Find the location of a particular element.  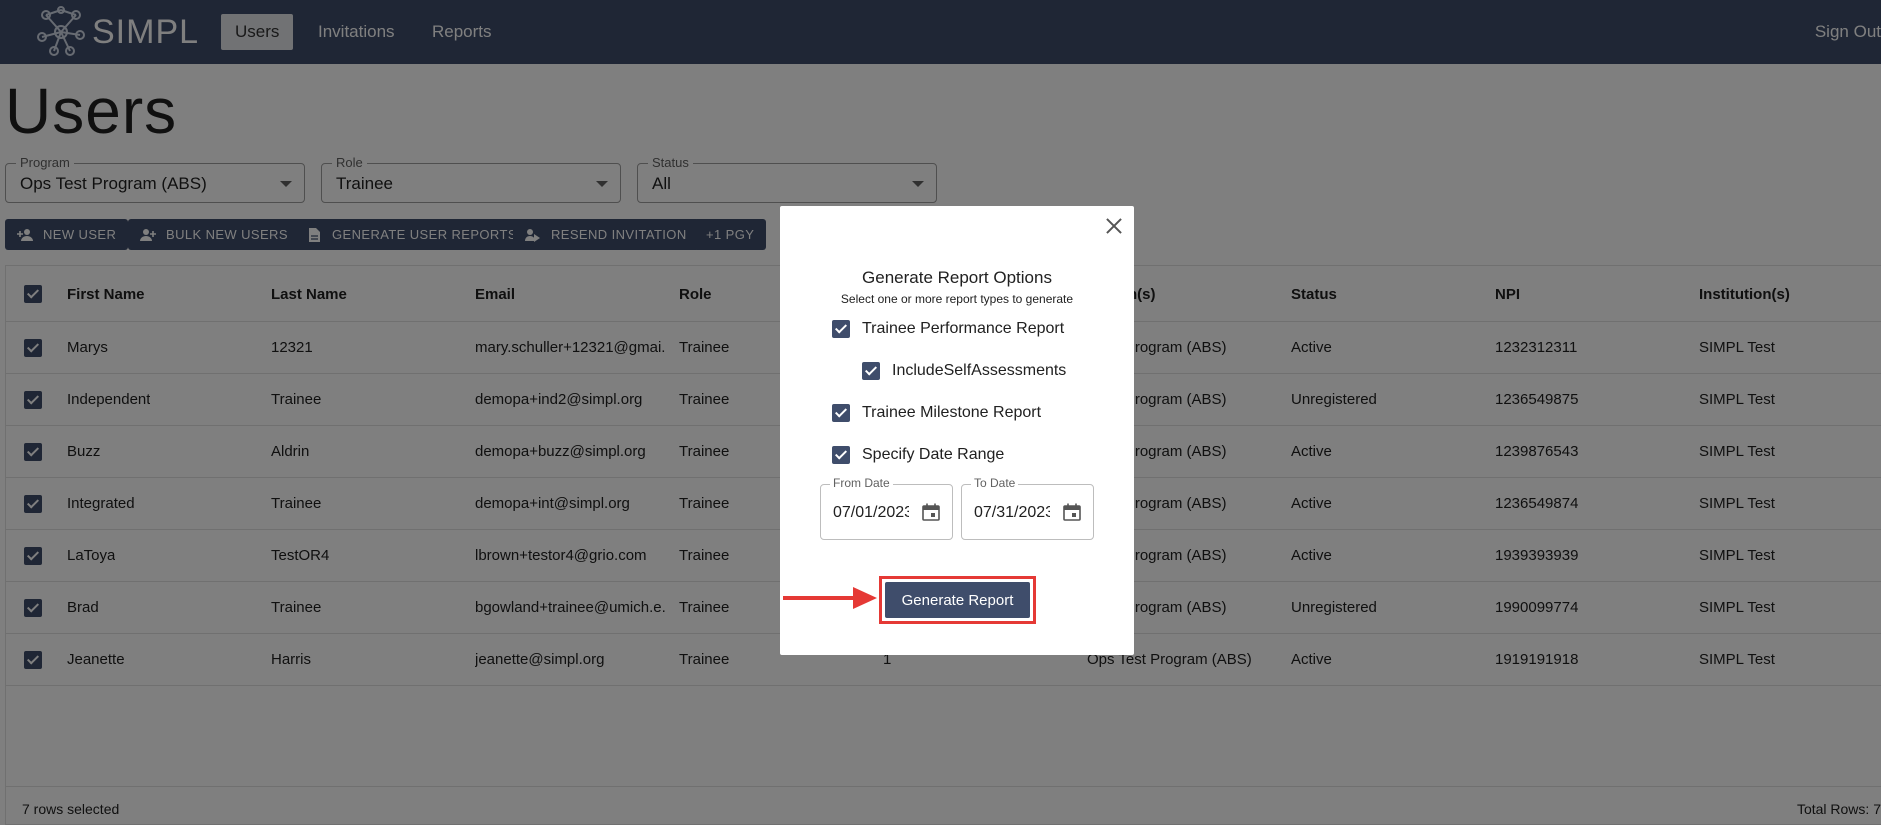

annotation-arrow-icon is located at coordinates (830, 598).